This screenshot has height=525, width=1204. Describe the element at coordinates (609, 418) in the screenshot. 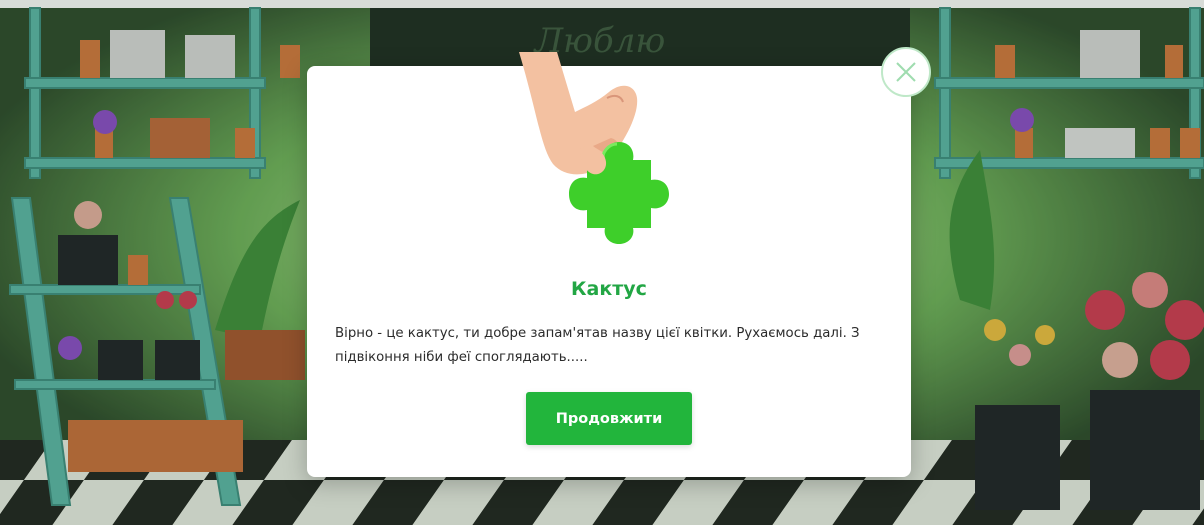

I see `continue-button: Продовжити` at that location.